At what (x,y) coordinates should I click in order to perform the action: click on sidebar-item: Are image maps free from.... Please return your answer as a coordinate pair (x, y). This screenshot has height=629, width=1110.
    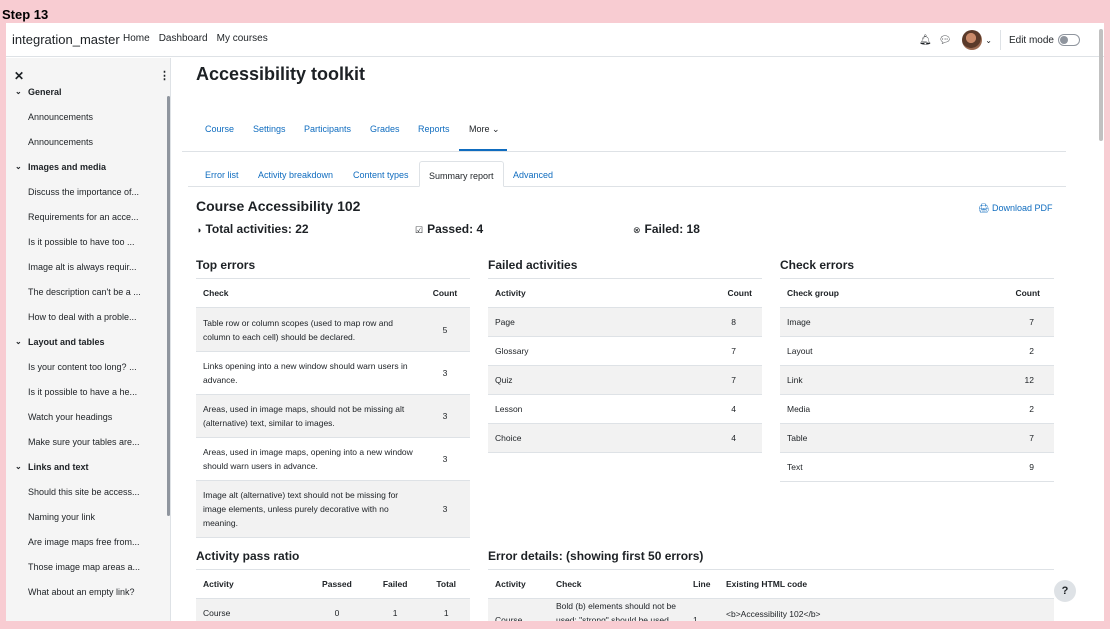
    Looking at the image, I should click on (86, 547).